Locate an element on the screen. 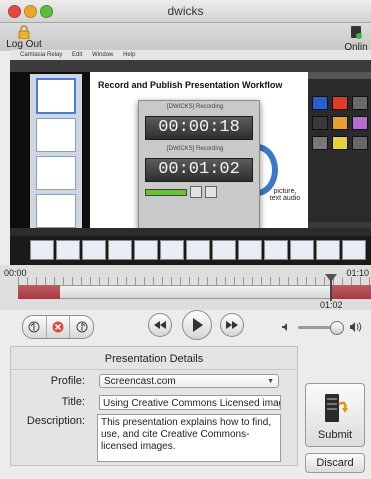 This screenshot has height=479, width=371. recorded-menu-item: Window is located at coordinates (103, 55).